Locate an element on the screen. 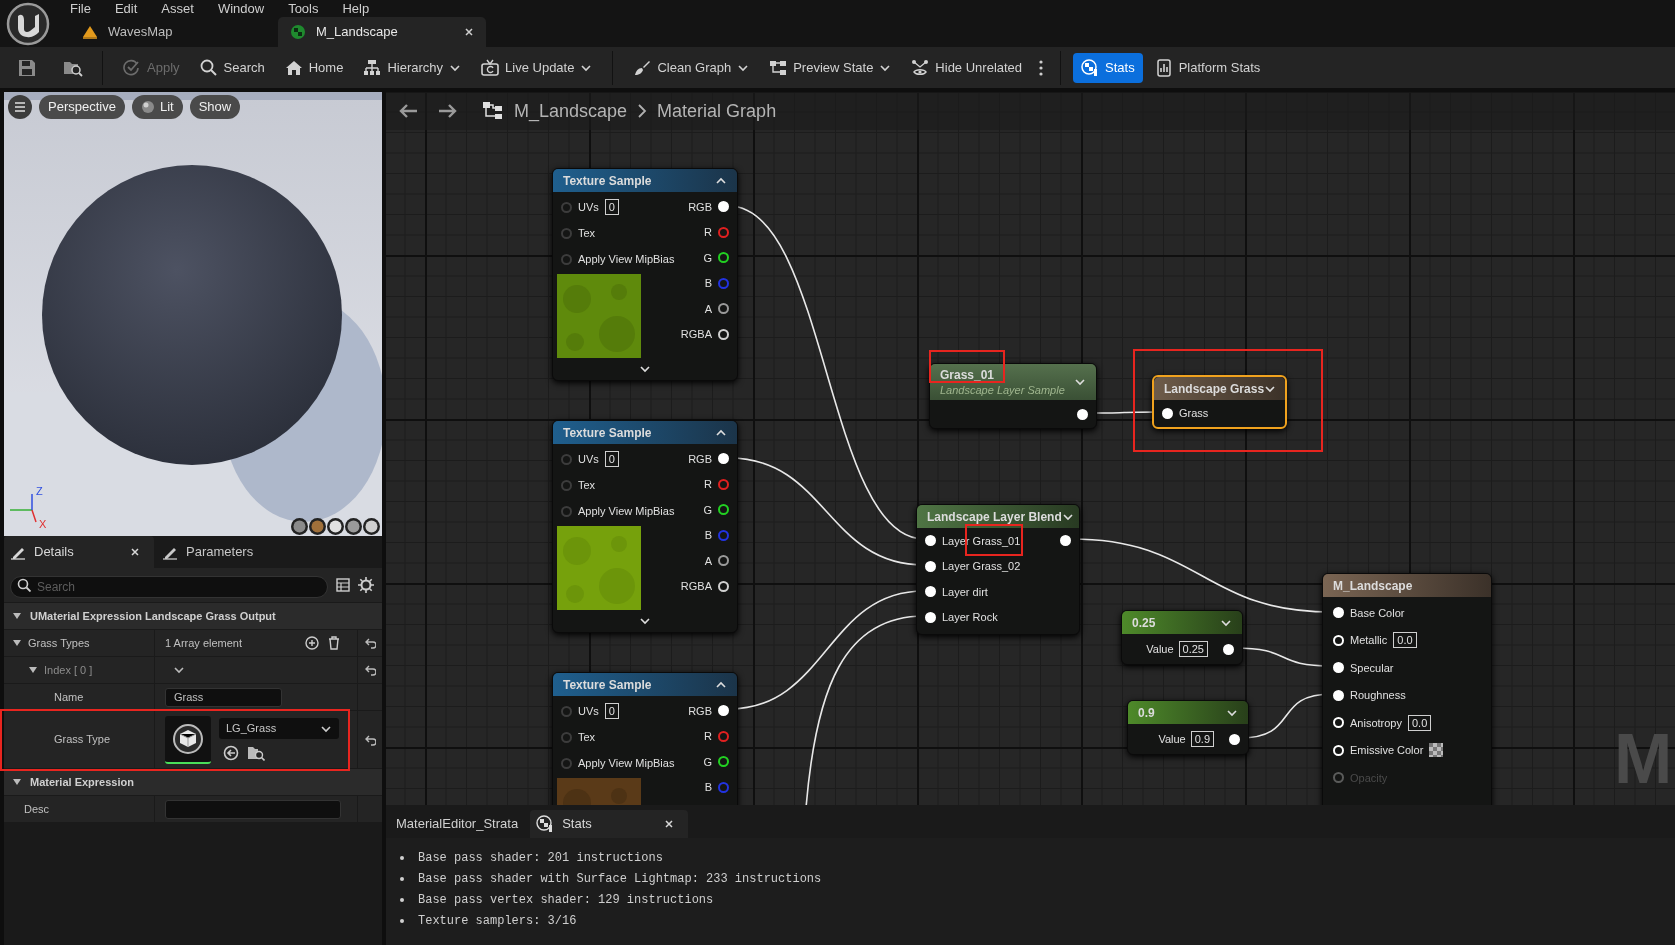 The width and height of the screenshot is (1675, 945). settings-icon is located at coordinates (366, 585).